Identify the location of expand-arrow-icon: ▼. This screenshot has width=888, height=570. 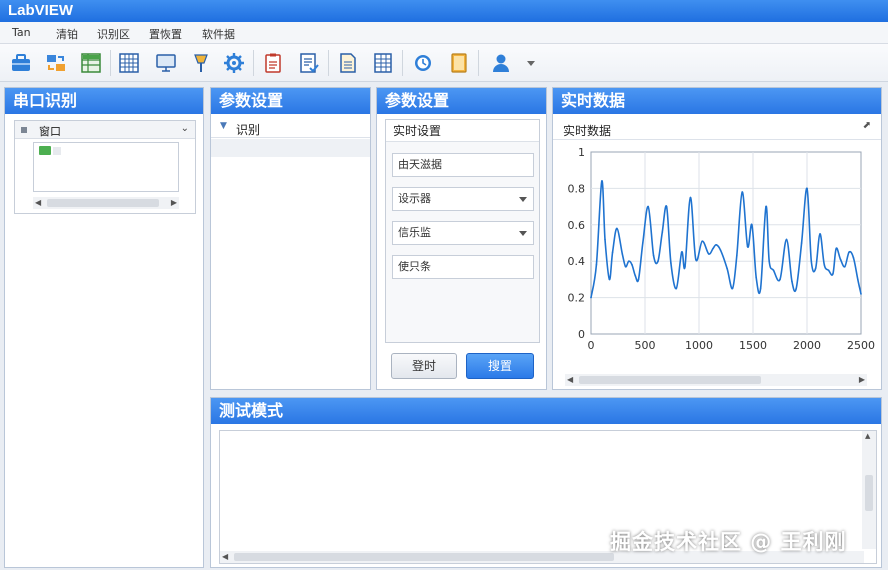
(223, 126).